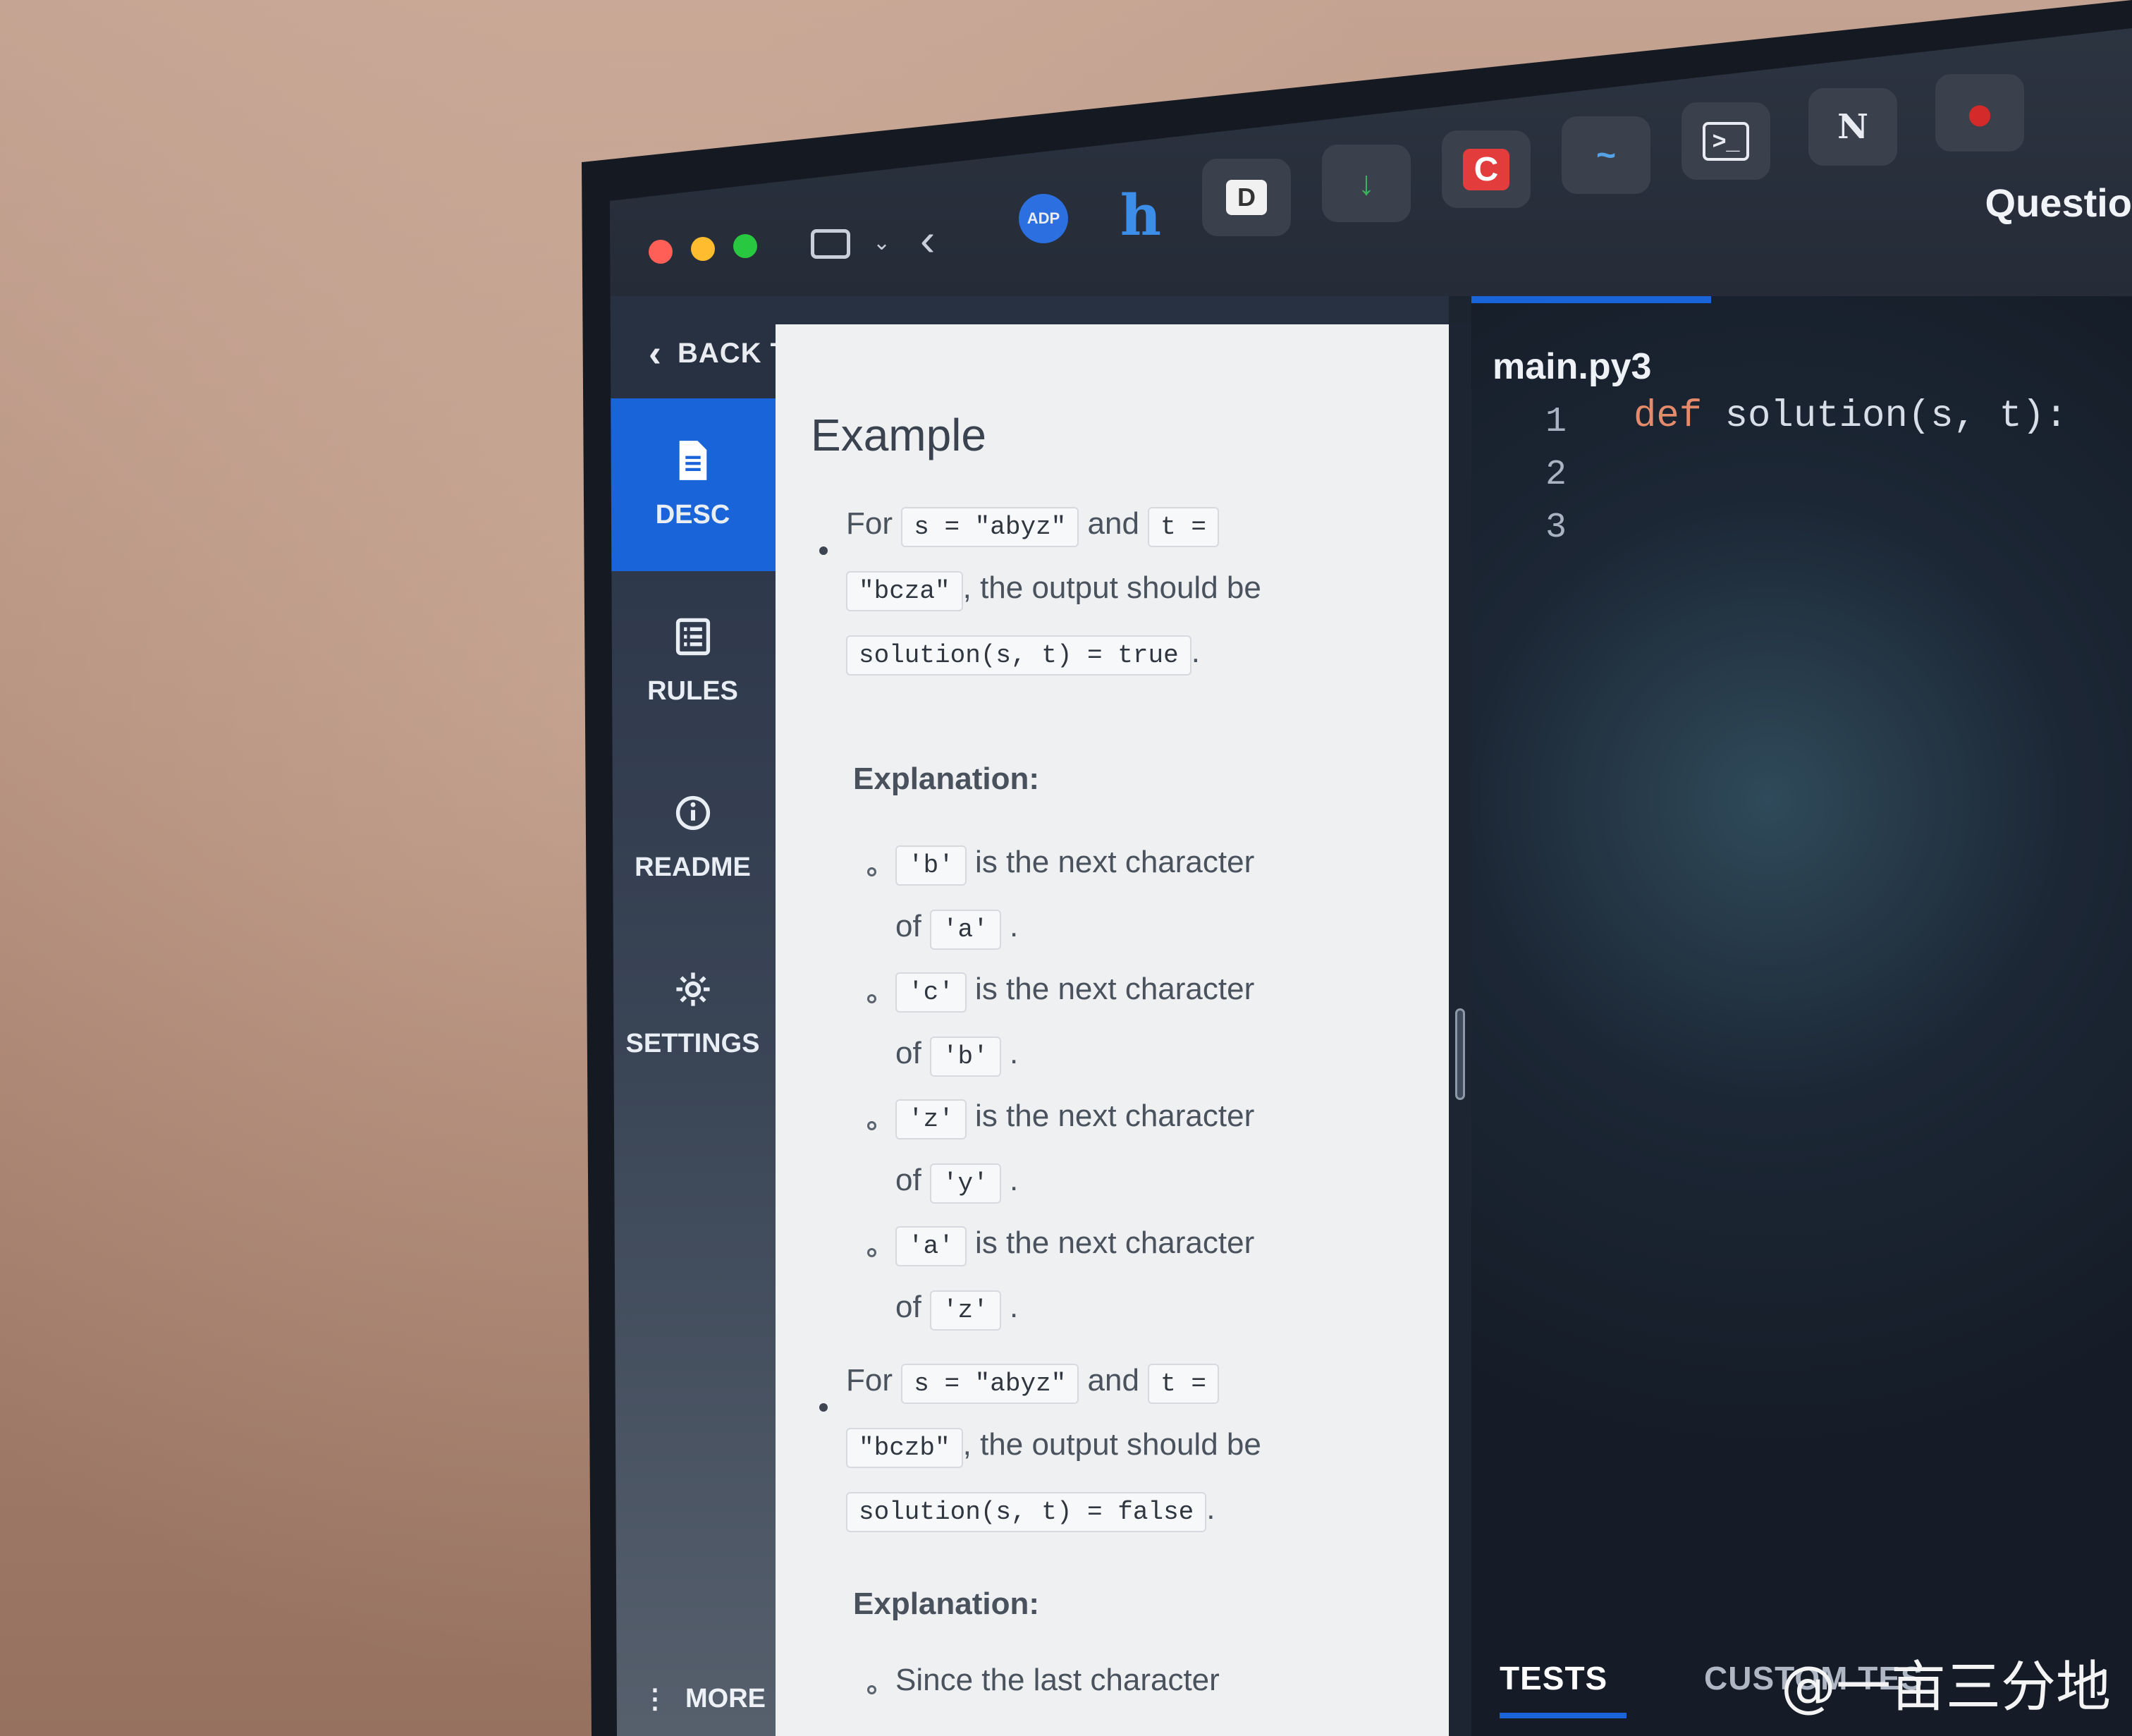  I want to click on sidebar: DESC RULES README SETTINGS ⋮ MORE, so click(693, 1067).